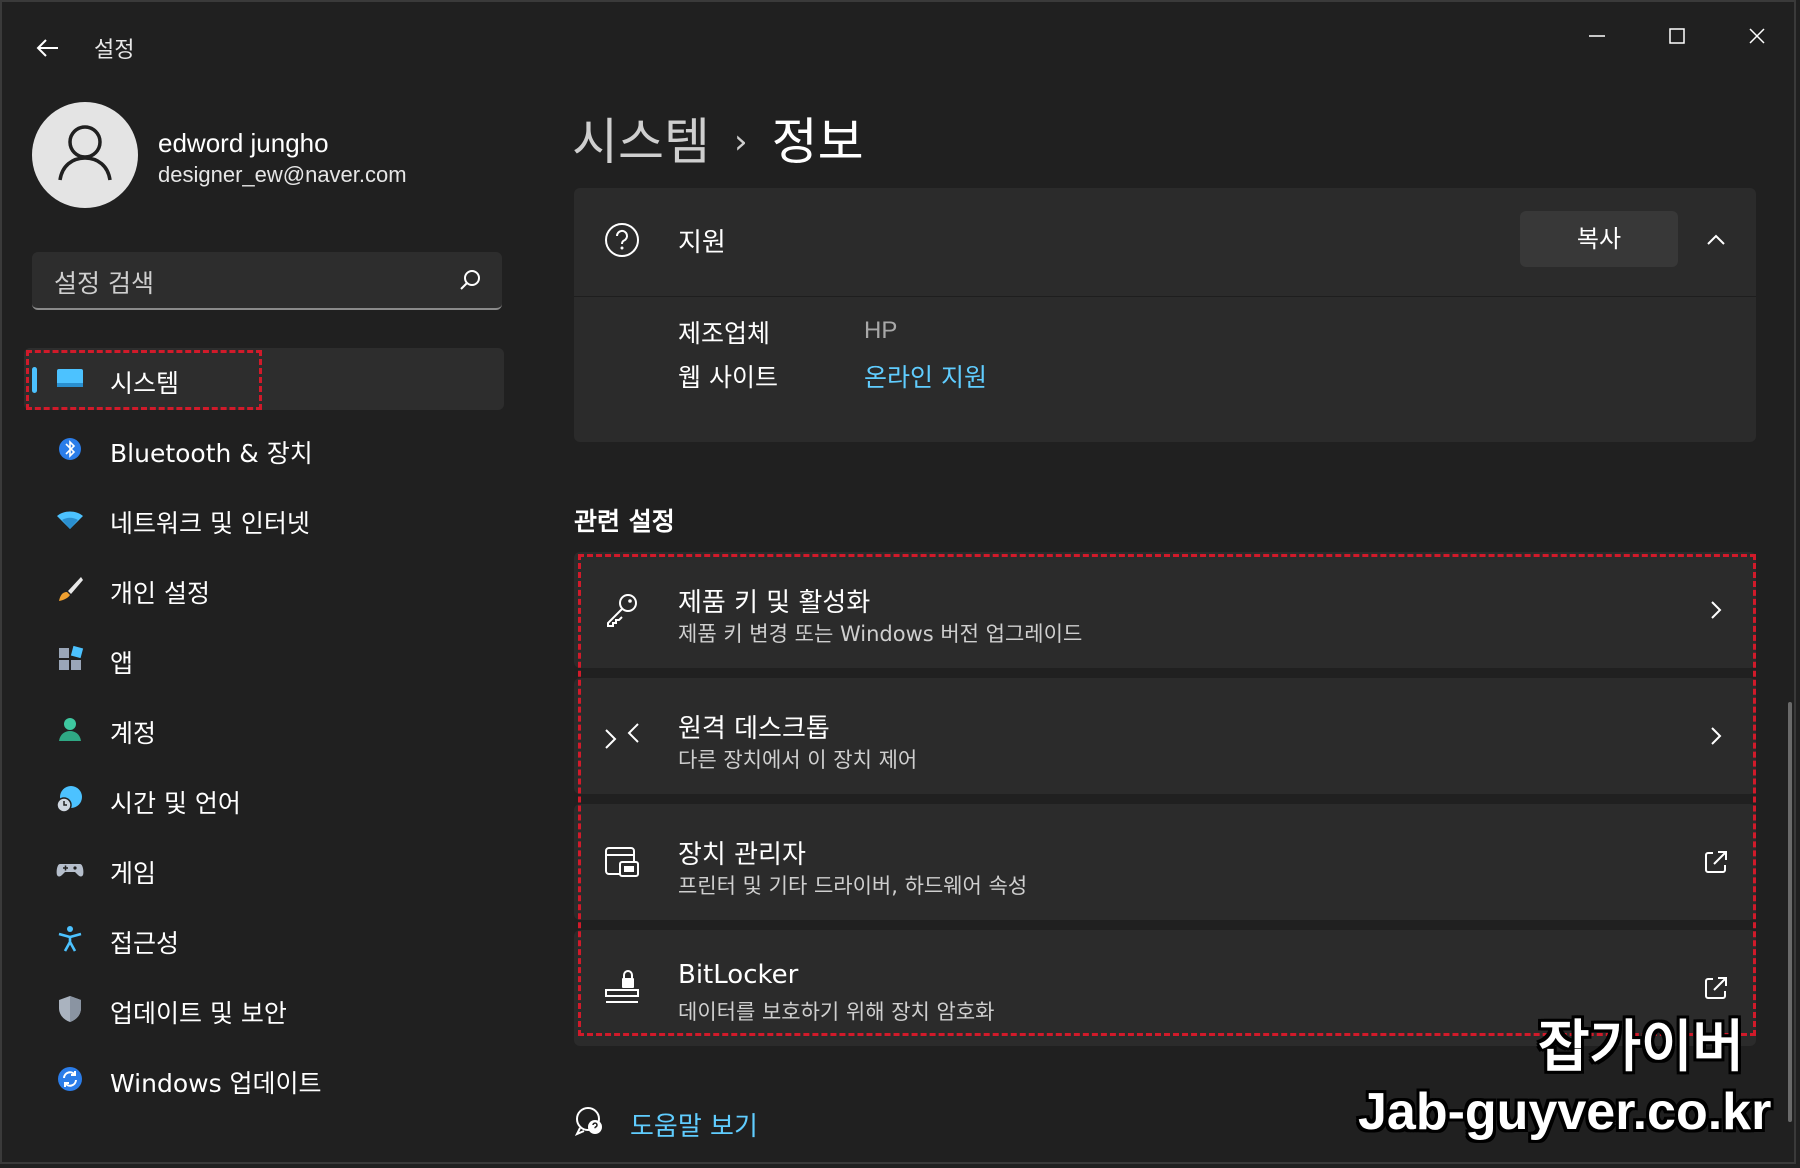 The image size is (1800, 1168). Describe the element at coordinates (470, 280) in the screenshot. I see `search-icon` at that location.